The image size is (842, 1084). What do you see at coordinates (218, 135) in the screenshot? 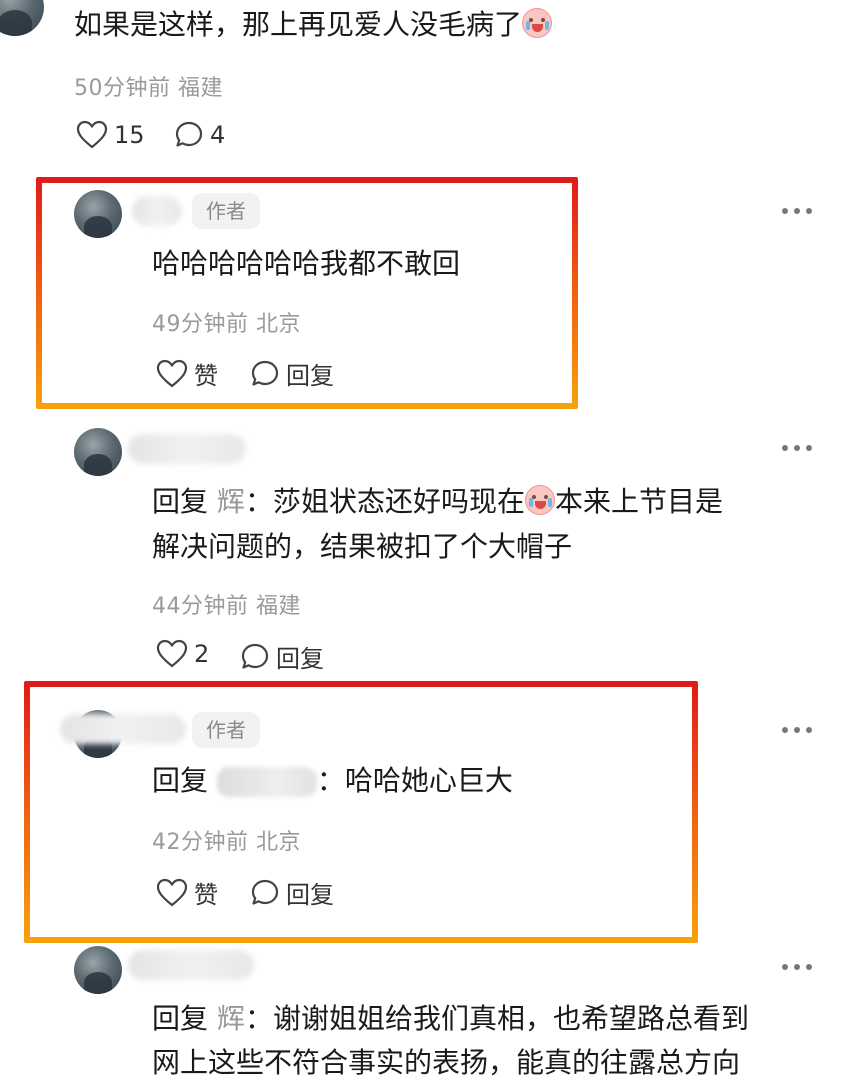
I see `reply-count: 4` at bounding box center [218, 135].